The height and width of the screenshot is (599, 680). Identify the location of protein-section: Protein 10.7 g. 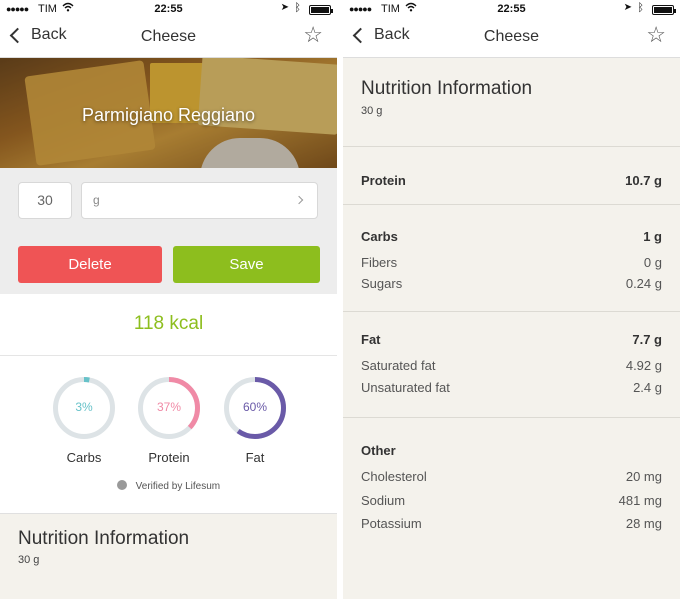
(511, 175).